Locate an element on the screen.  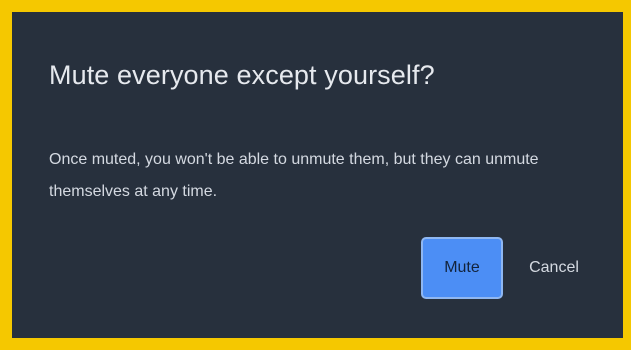
cancel-button: Cancel is located at coordinates (554, 268).